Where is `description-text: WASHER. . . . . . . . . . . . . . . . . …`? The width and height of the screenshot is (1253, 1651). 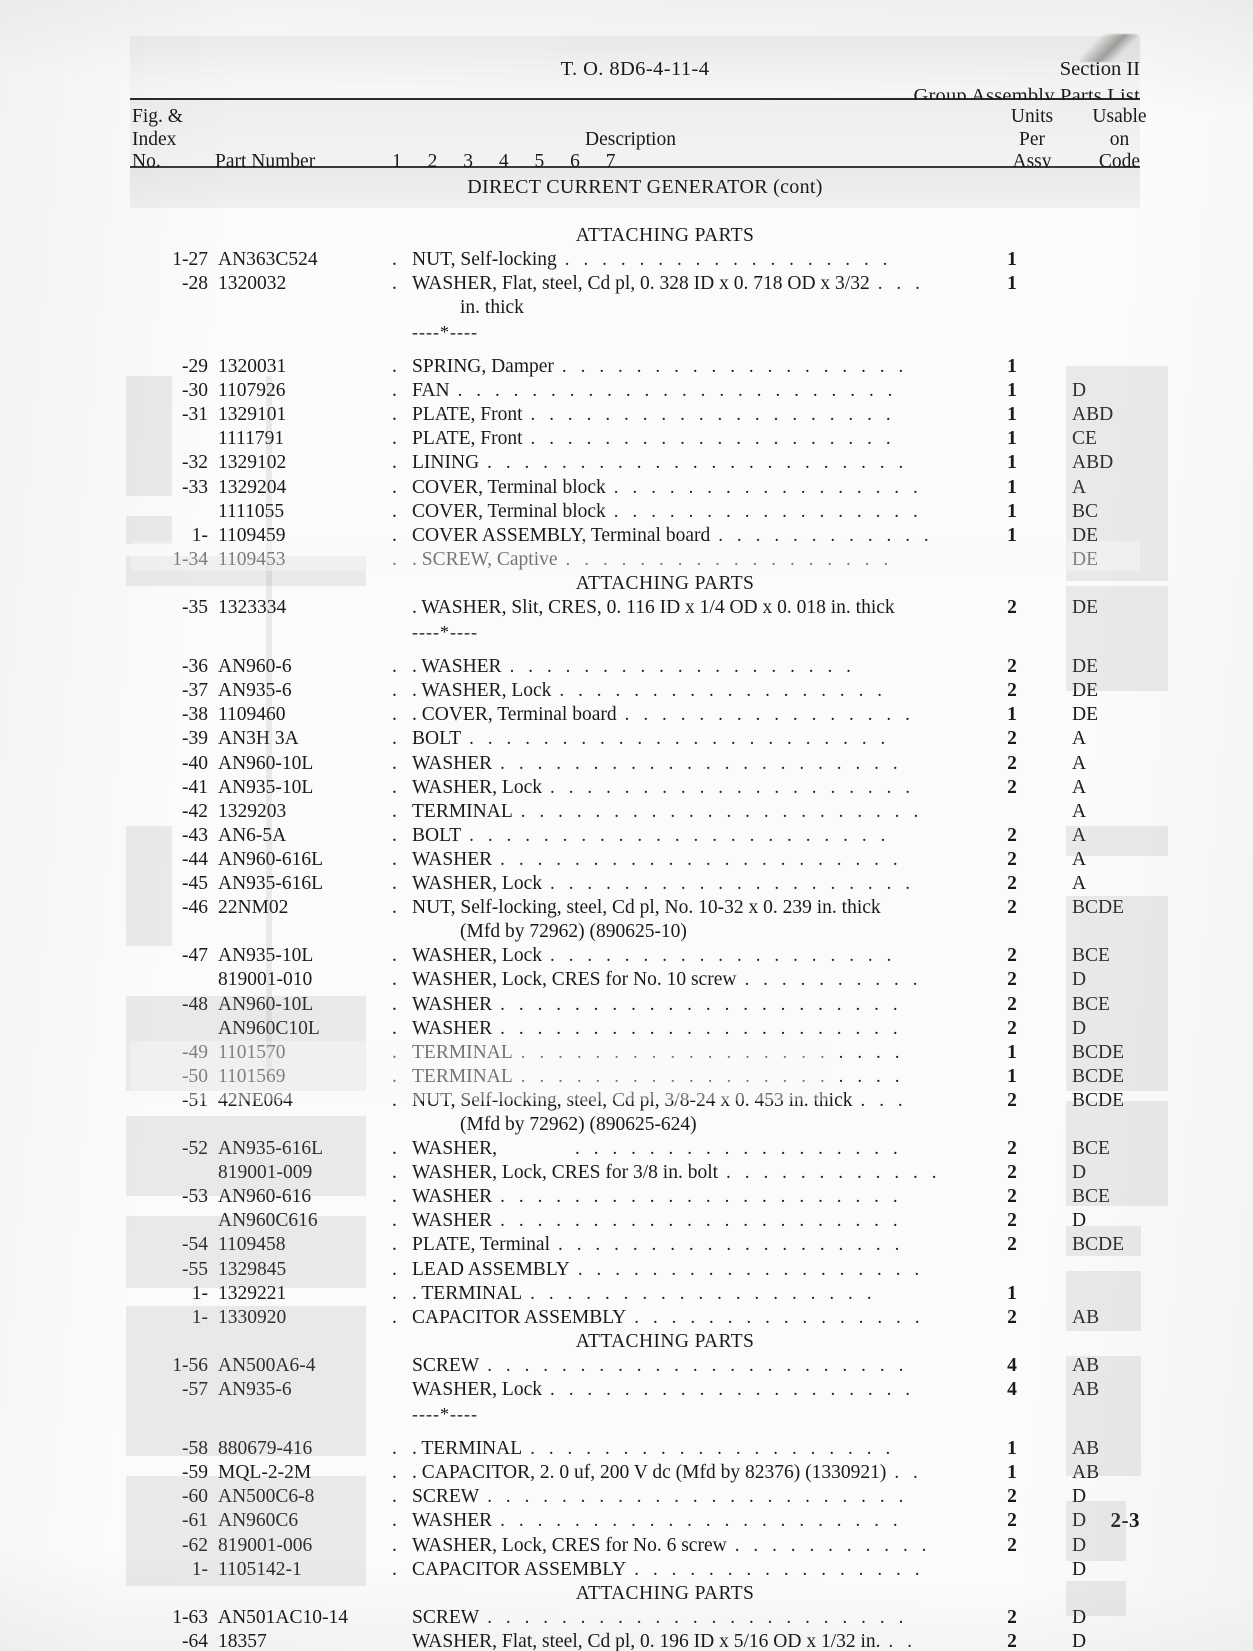 description-text: WASHER. . . . . . . . . . . . . . . . . … is located at coordinates (657, 1028).